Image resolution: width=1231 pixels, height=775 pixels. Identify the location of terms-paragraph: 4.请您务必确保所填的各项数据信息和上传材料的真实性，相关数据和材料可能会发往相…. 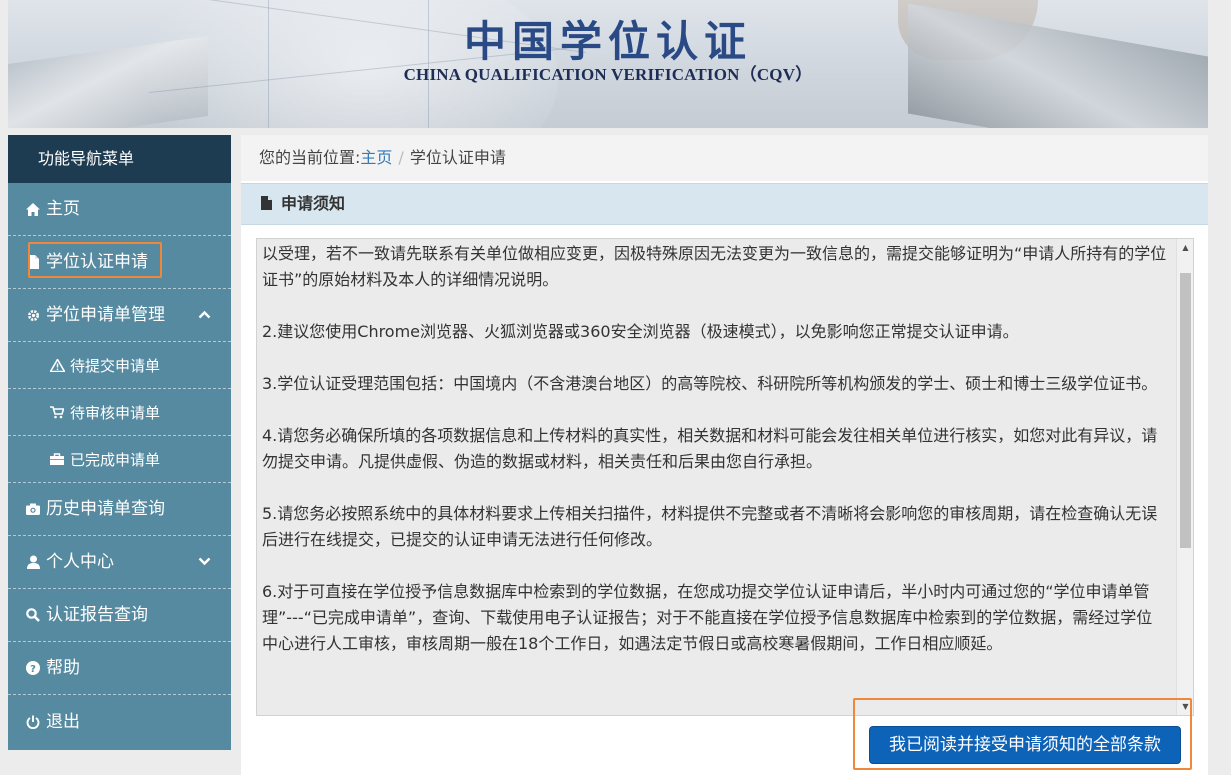
(710, 448).